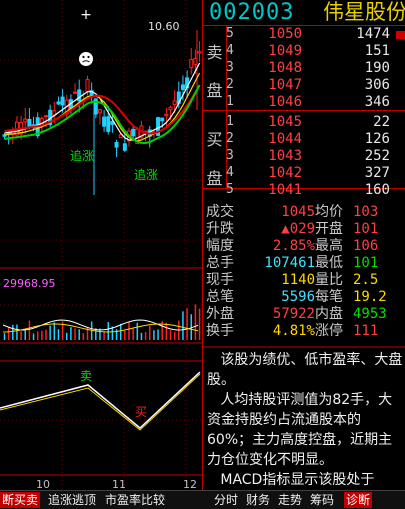 The height and width of the screenshot is (509, 405). What do you see at coordinates (315, 34) in the screenshot?
I see `ask-row-5: 5 1050 1474` at bounding box center [315, 34].